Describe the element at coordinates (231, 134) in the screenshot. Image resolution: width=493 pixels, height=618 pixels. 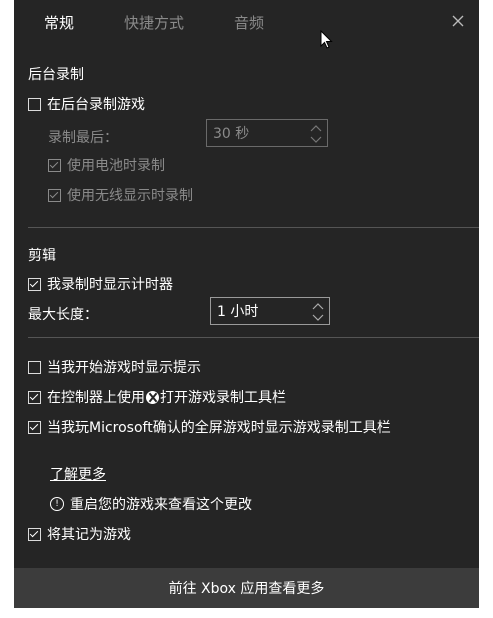
I see `record-last-value: 30 秒` at that location.